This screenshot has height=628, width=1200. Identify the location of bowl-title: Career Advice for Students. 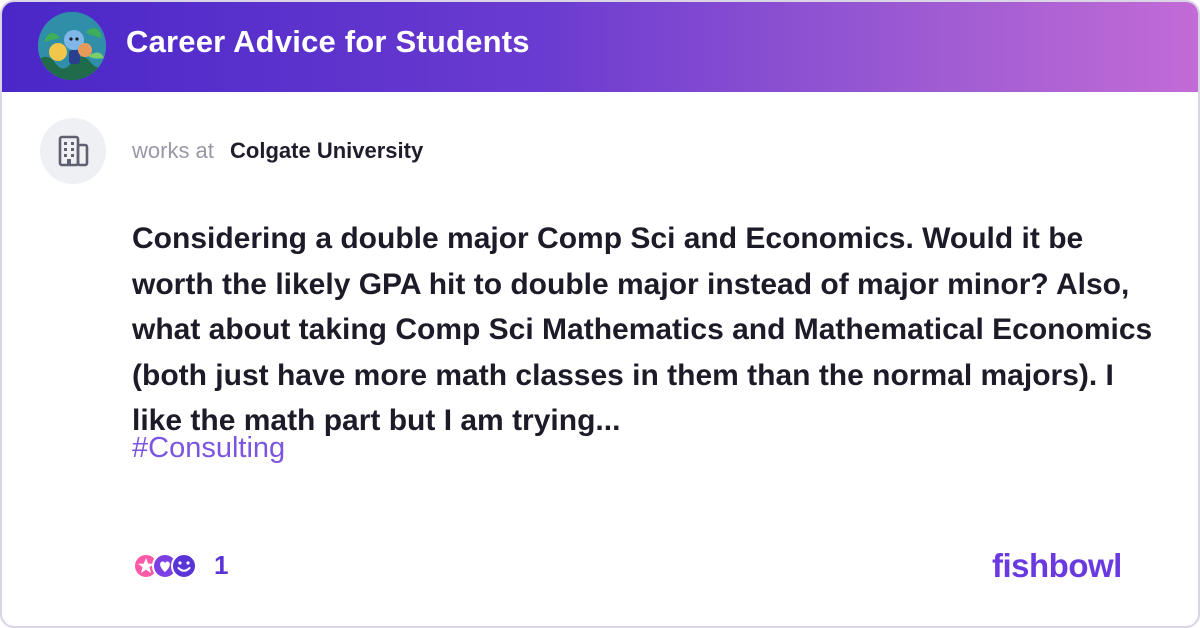
(328, 42).